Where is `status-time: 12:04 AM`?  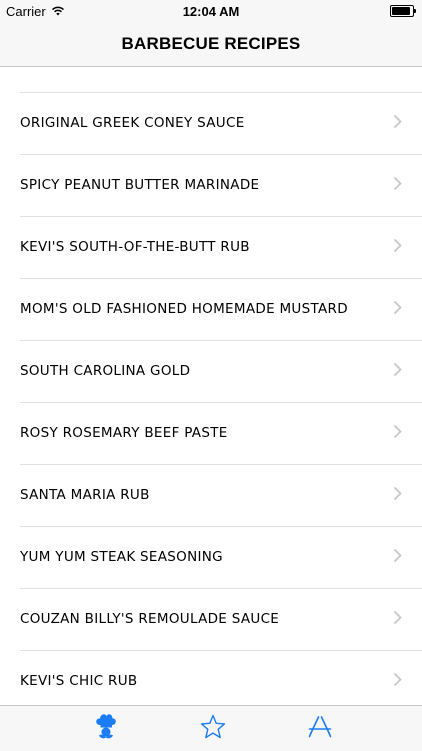 status-time: 12:04 AM is located at coordinates (211, 11).